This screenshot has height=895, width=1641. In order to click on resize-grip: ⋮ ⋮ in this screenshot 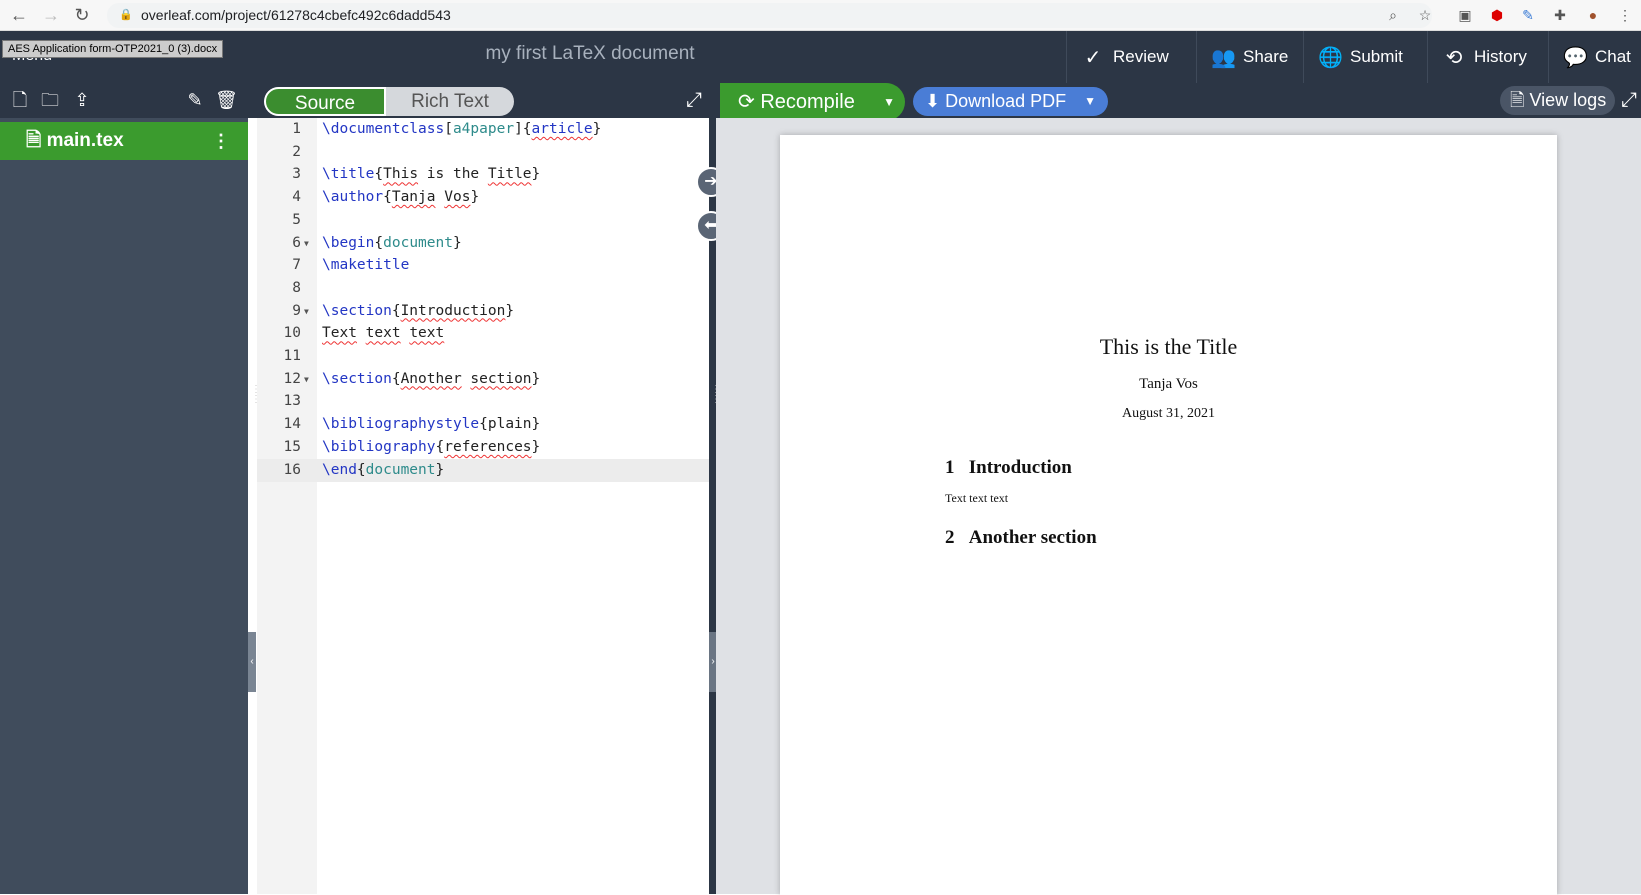, I will do `click(256, 400)`.